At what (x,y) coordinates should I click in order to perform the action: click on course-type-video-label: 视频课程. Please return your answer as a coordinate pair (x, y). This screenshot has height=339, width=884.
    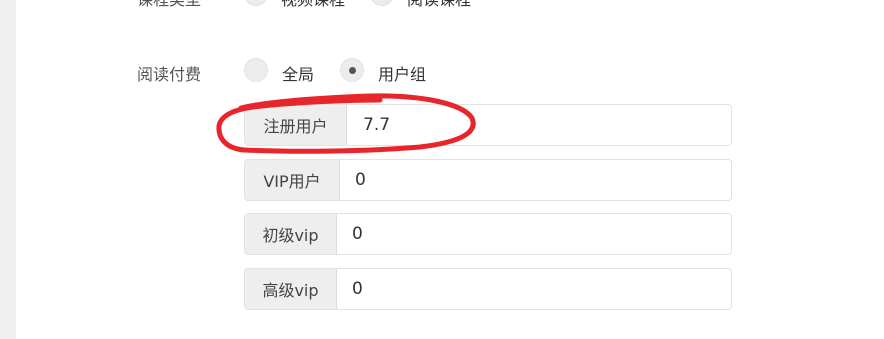
    Looking at the image, I should click on (313, 5).